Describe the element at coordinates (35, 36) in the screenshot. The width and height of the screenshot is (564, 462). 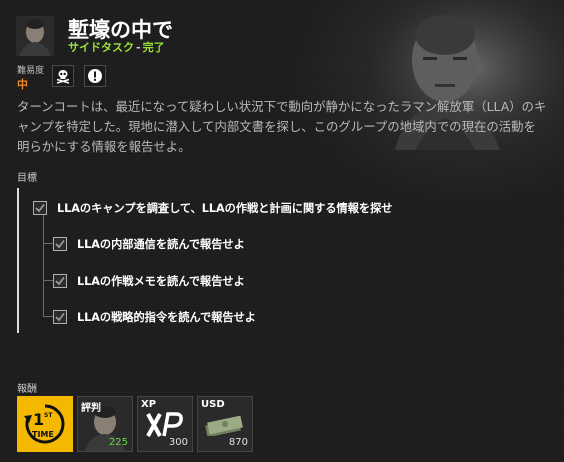
I see `mission-giver-avatar` at that location.